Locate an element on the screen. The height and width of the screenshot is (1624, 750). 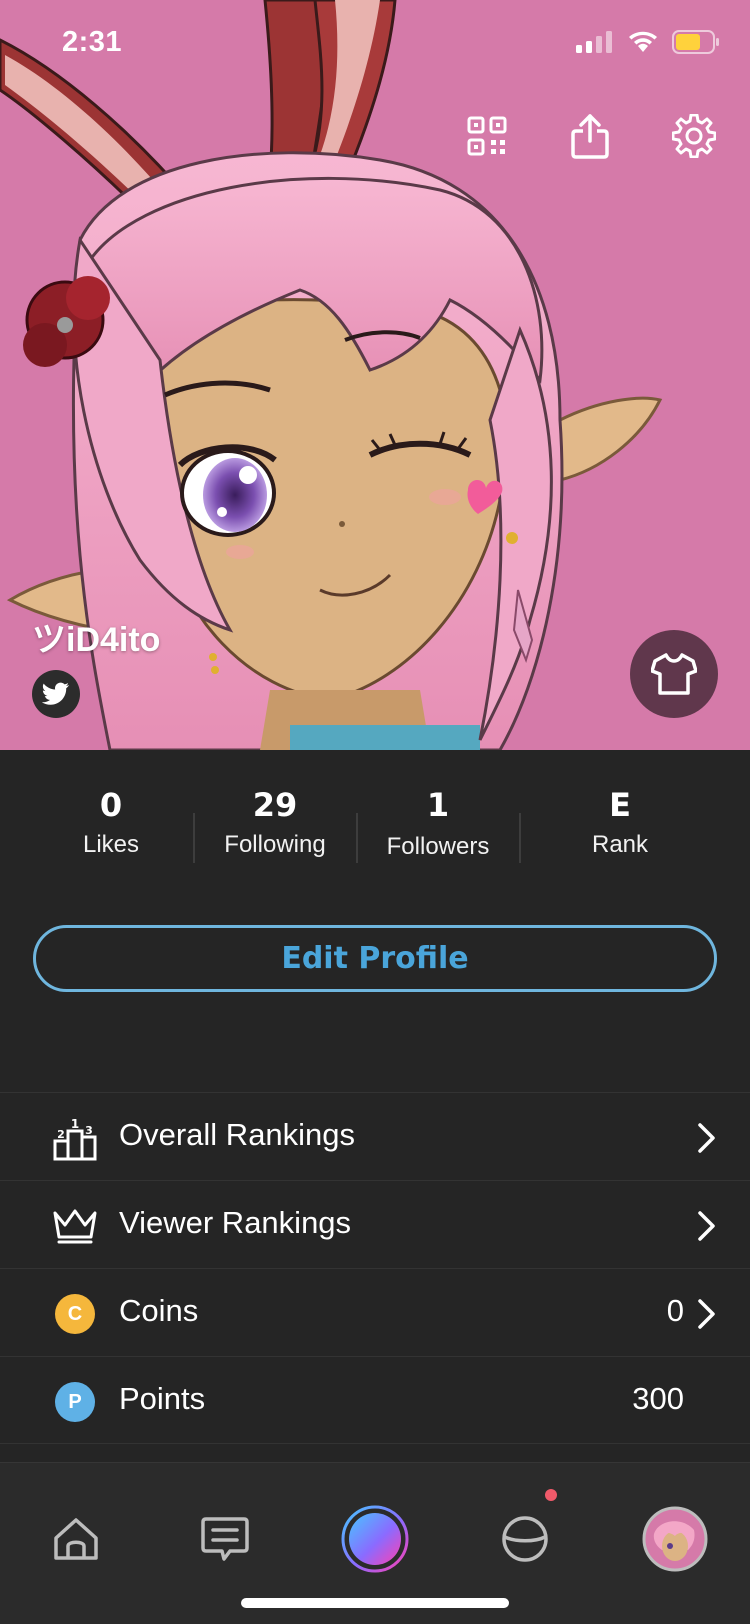
points-badge: P is located at coordinates (75, 1402).